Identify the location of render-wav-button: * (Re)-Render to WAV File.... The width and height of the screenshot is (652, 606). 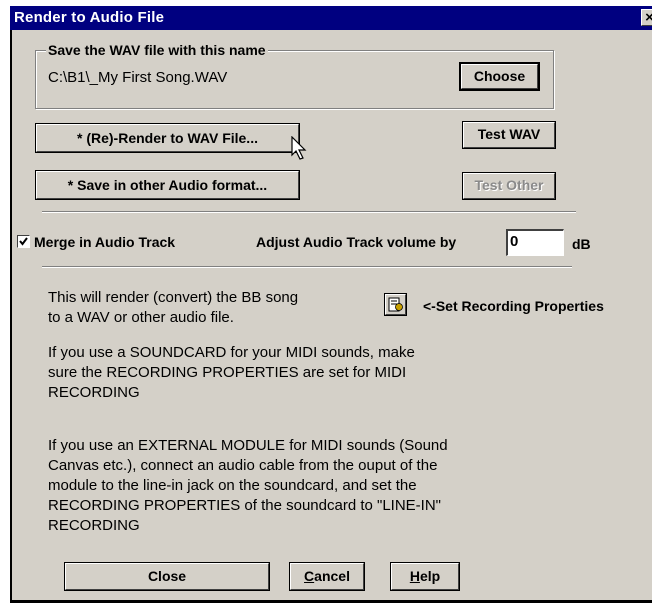
(167, 138).